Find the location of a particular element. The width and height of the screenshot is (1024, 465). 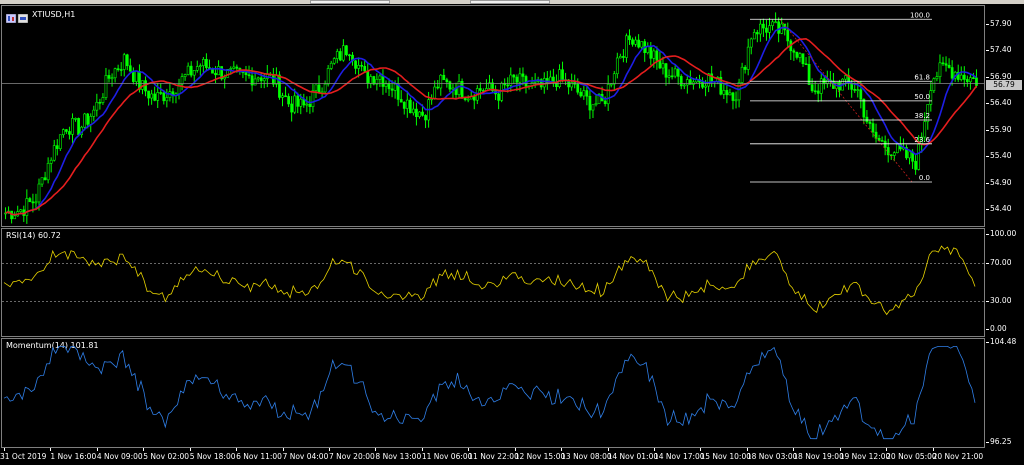

time-tick-label: 13 Nov 08:00 is located at coordinates (586, 456).